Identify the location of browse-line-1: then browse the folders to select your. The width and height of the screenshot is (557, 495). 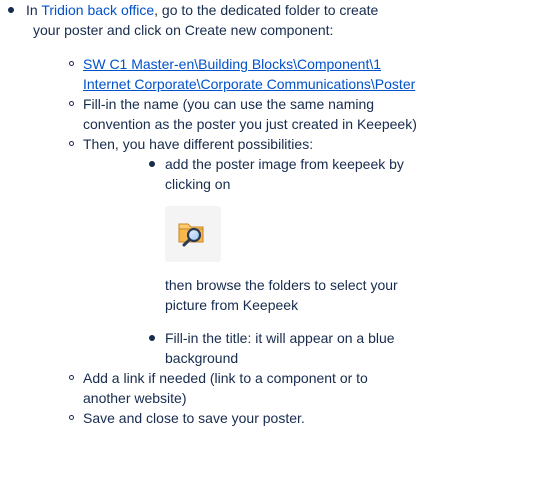
(281, 285).